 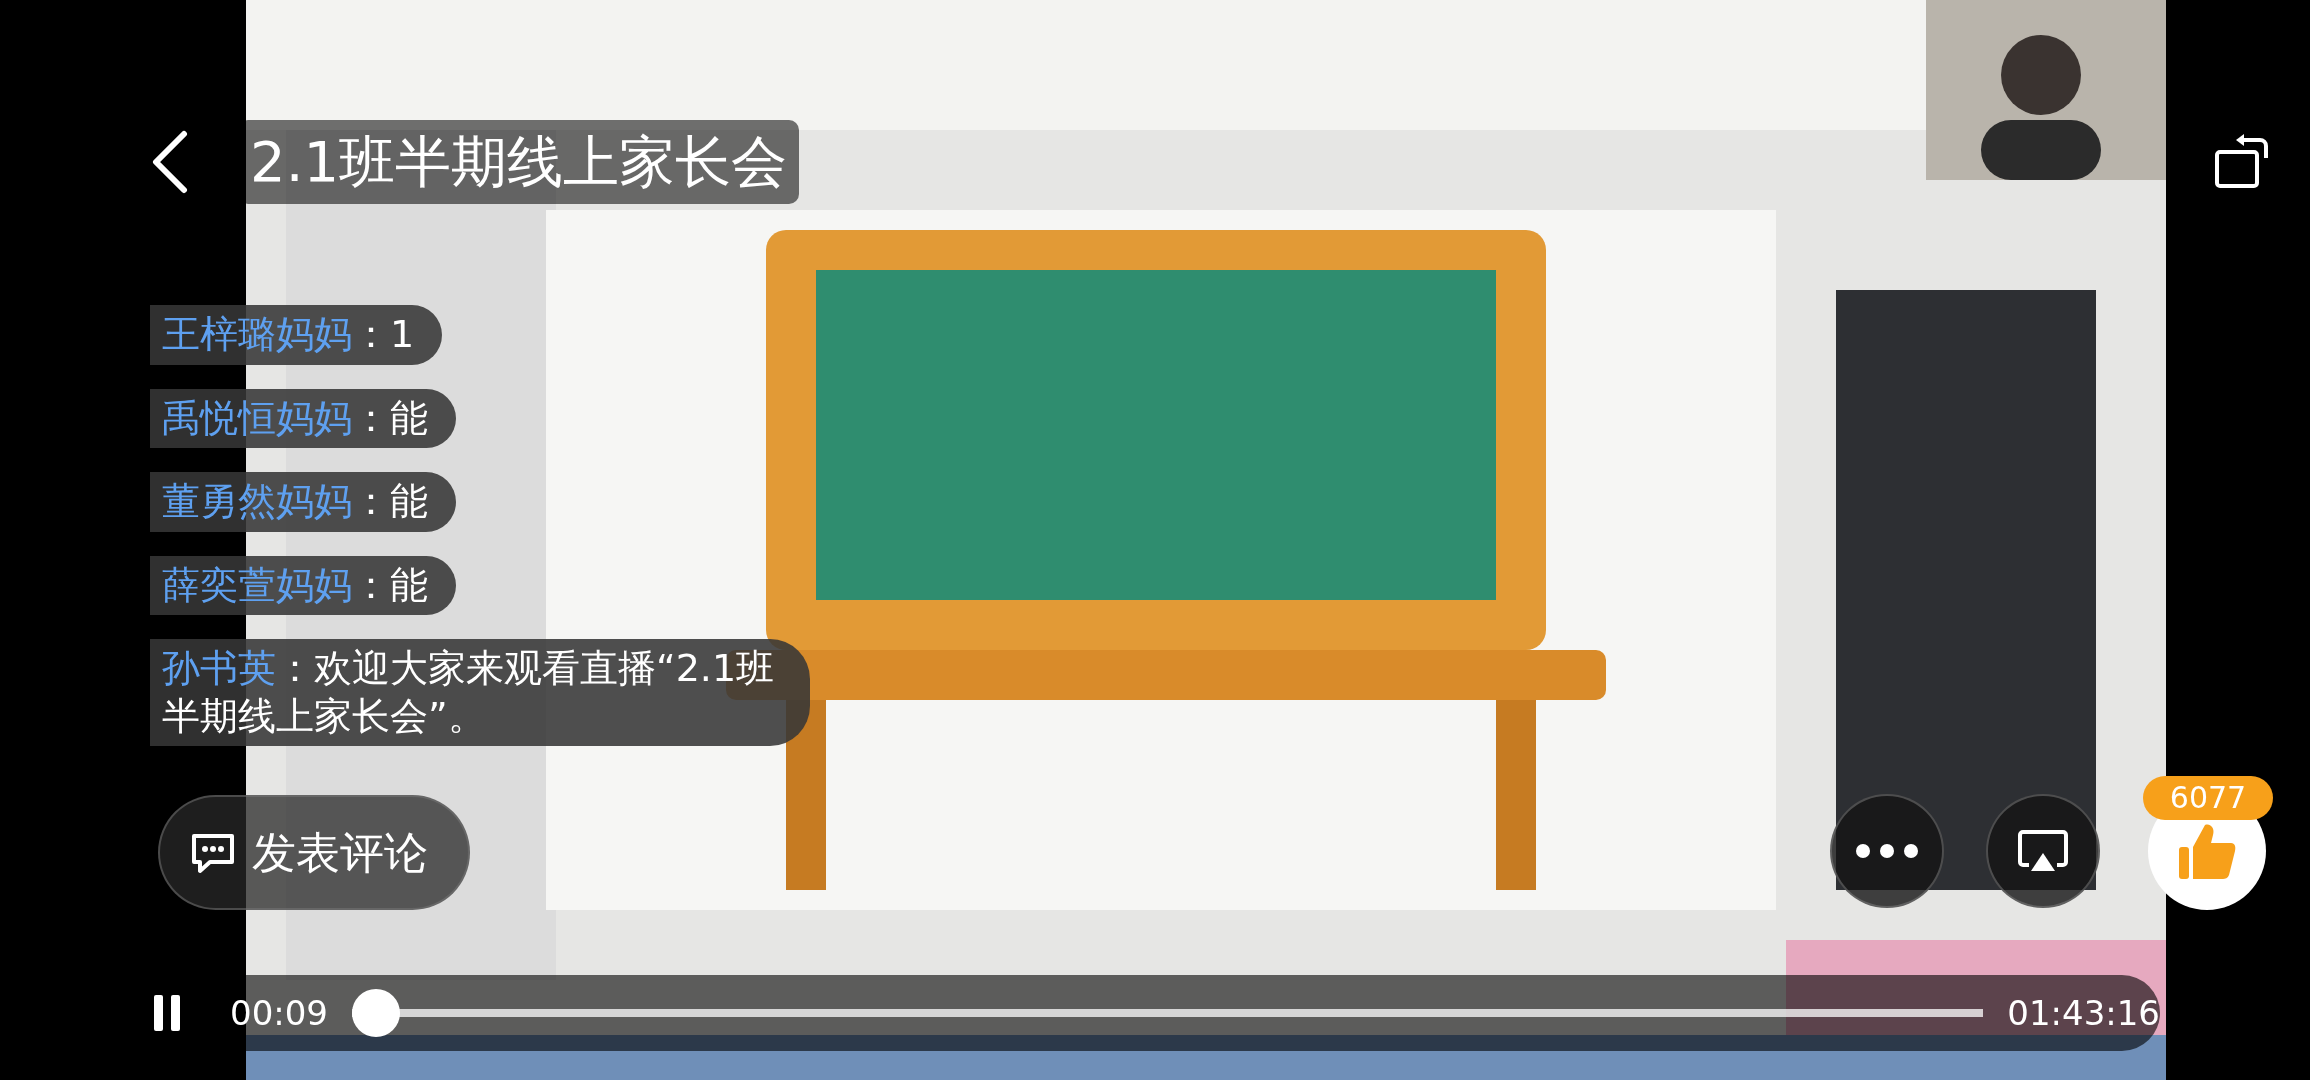 What do you see at coordinates (213, 852) in the screenshot?
I see `chat-icon` at bounding box center [213, 852].